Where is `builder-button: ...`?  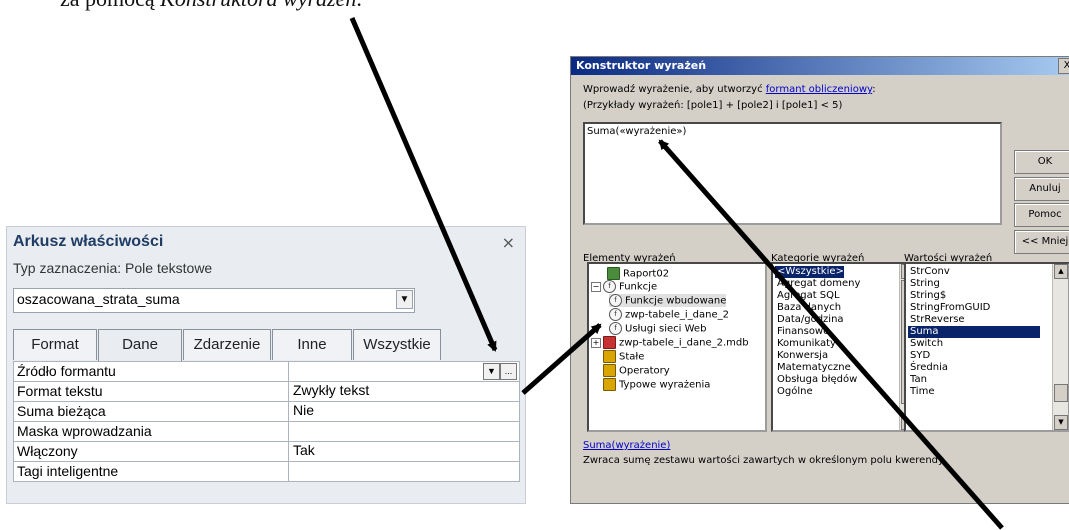
builder-button: ... is located at coordinates (508, 371).